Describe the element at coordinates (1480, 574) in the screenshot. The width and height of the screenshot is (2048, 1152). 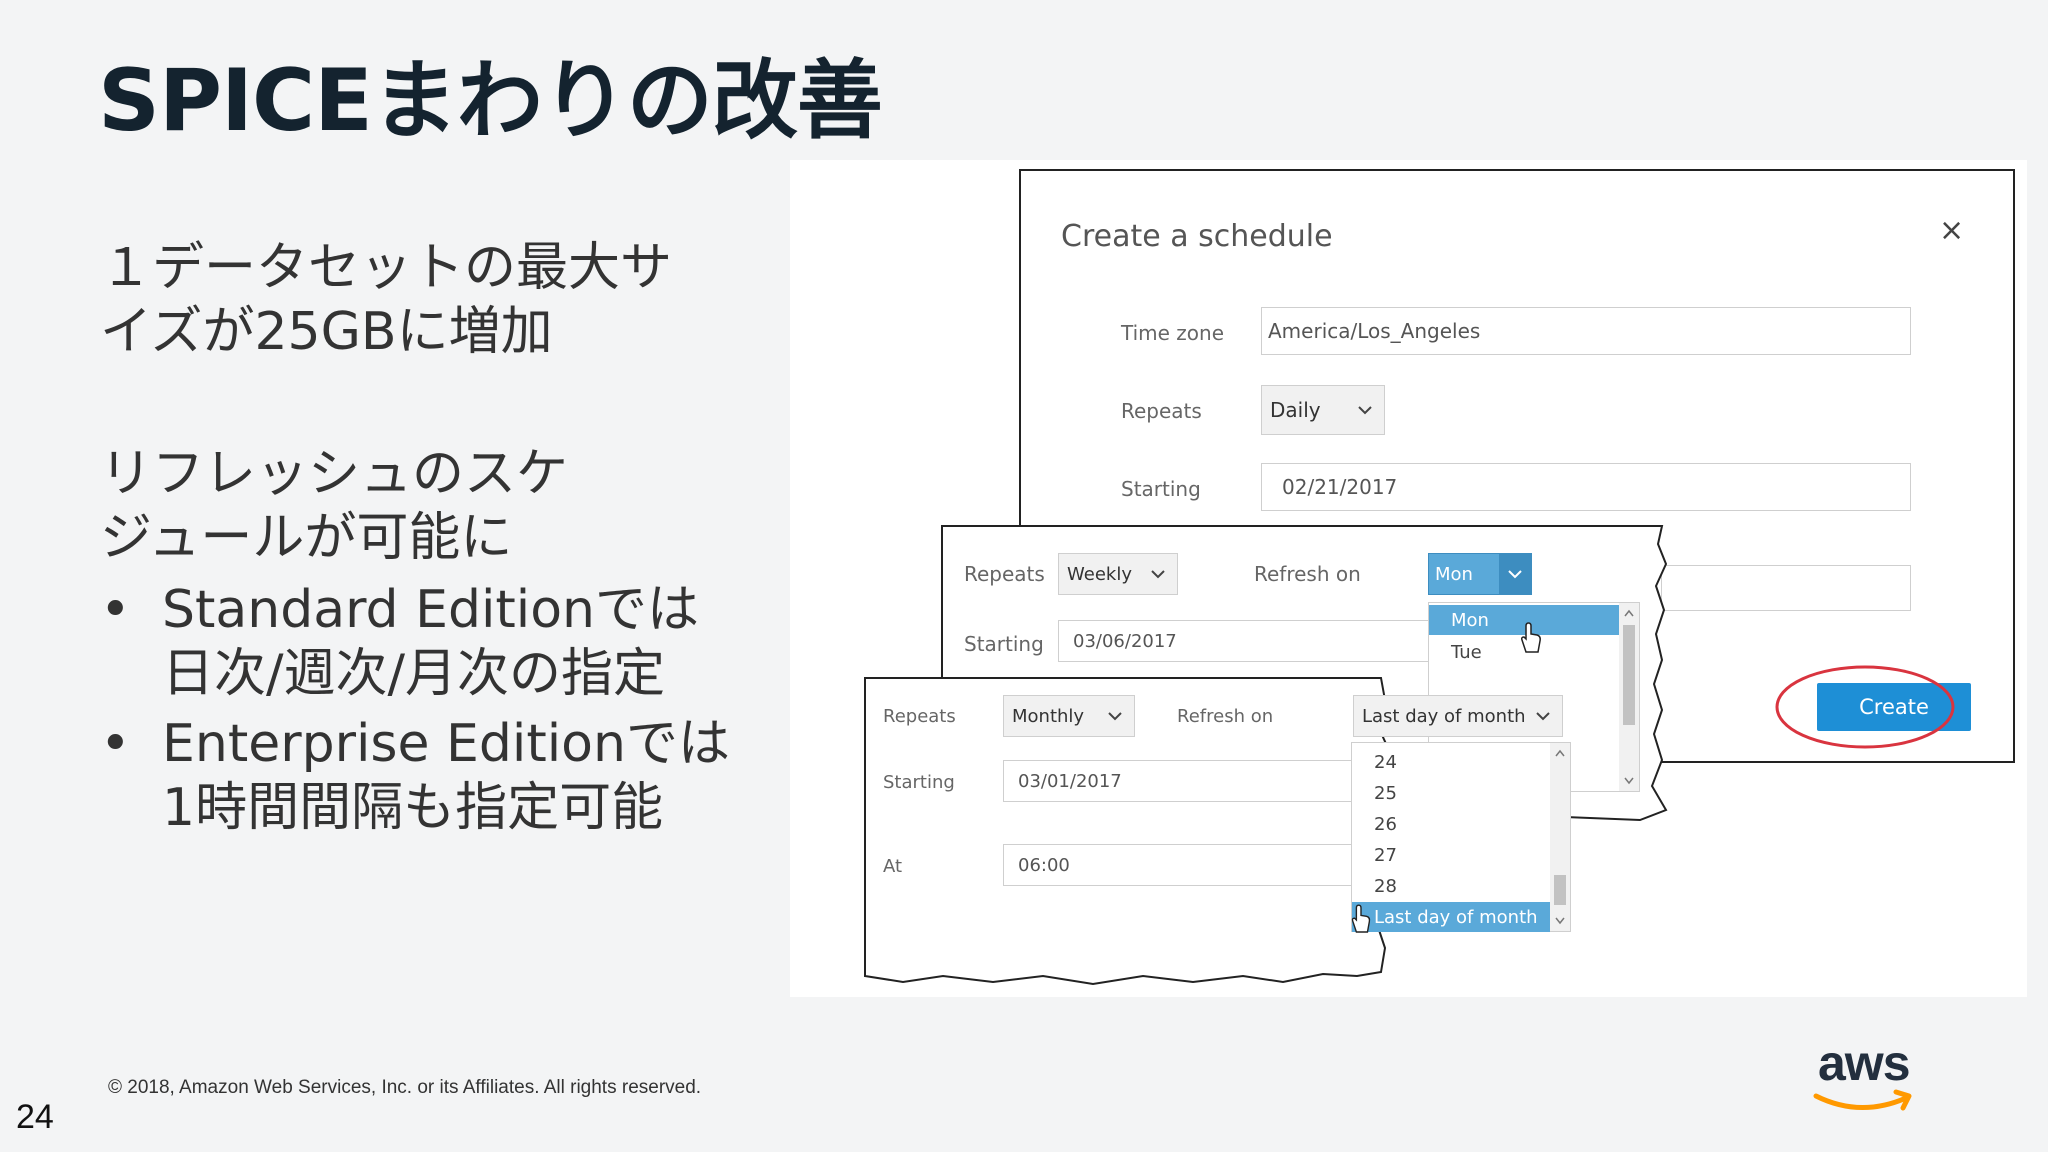
I see `weekly-refresh-on-select: Mon` at that location.